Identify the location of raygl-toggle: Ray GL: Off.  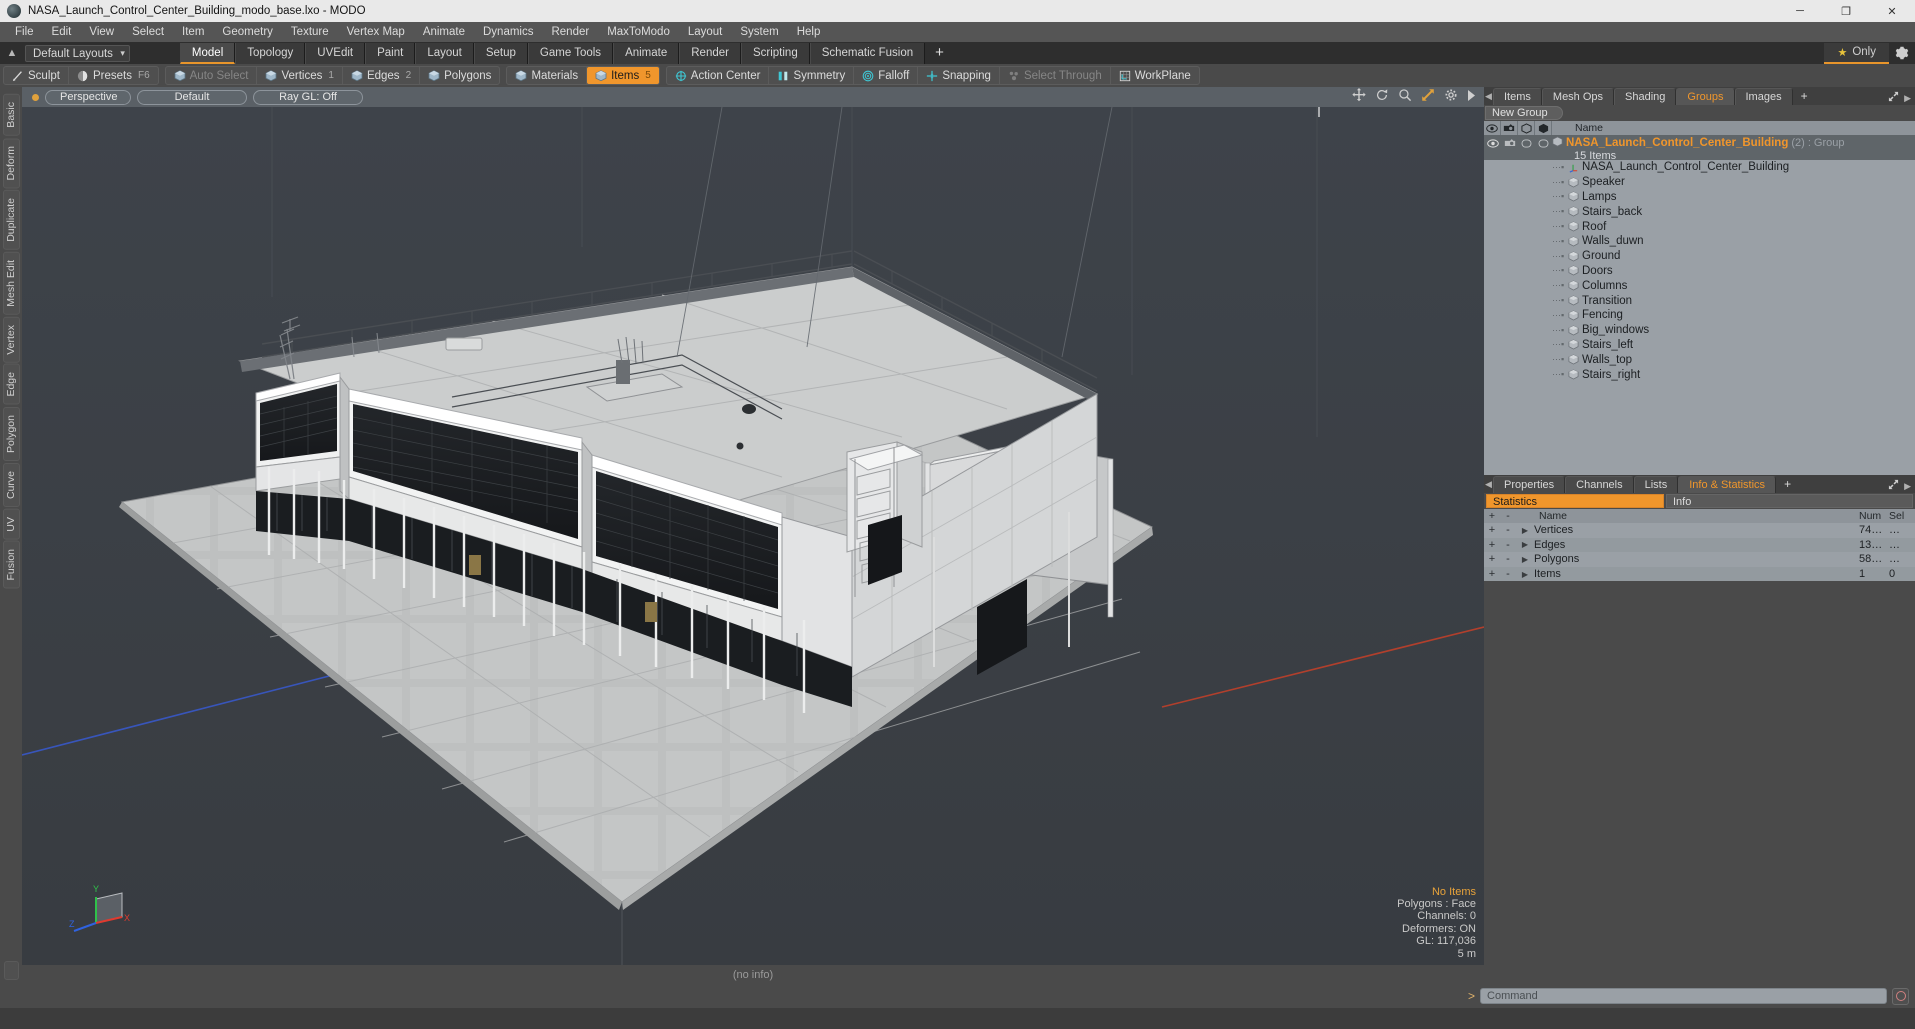
(308, 97).